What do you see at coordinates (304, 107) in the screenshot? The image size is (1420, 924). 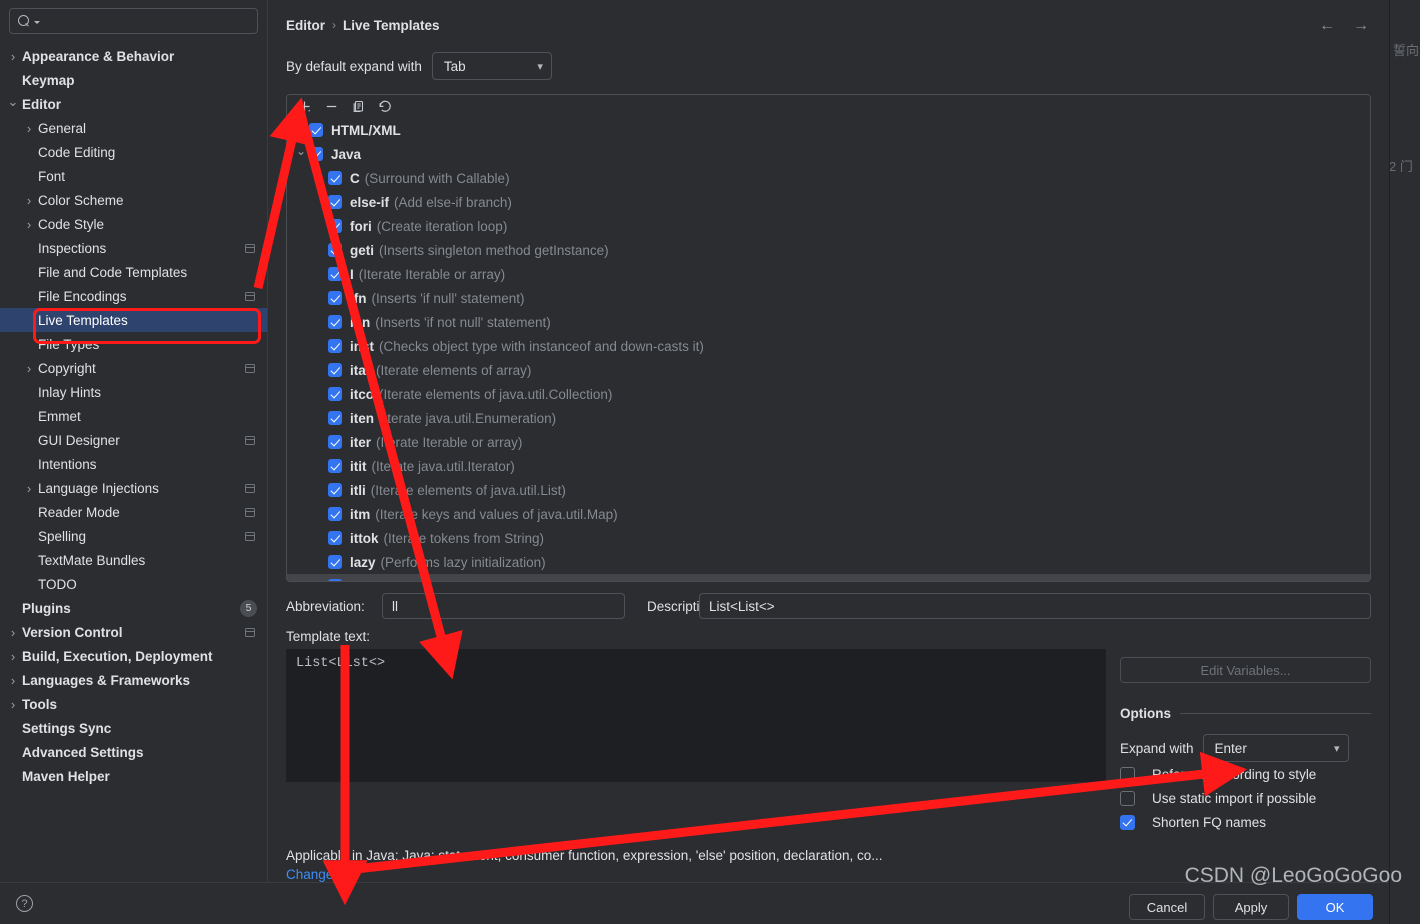 I see `add-template-button` at bounding box center [304, 107].